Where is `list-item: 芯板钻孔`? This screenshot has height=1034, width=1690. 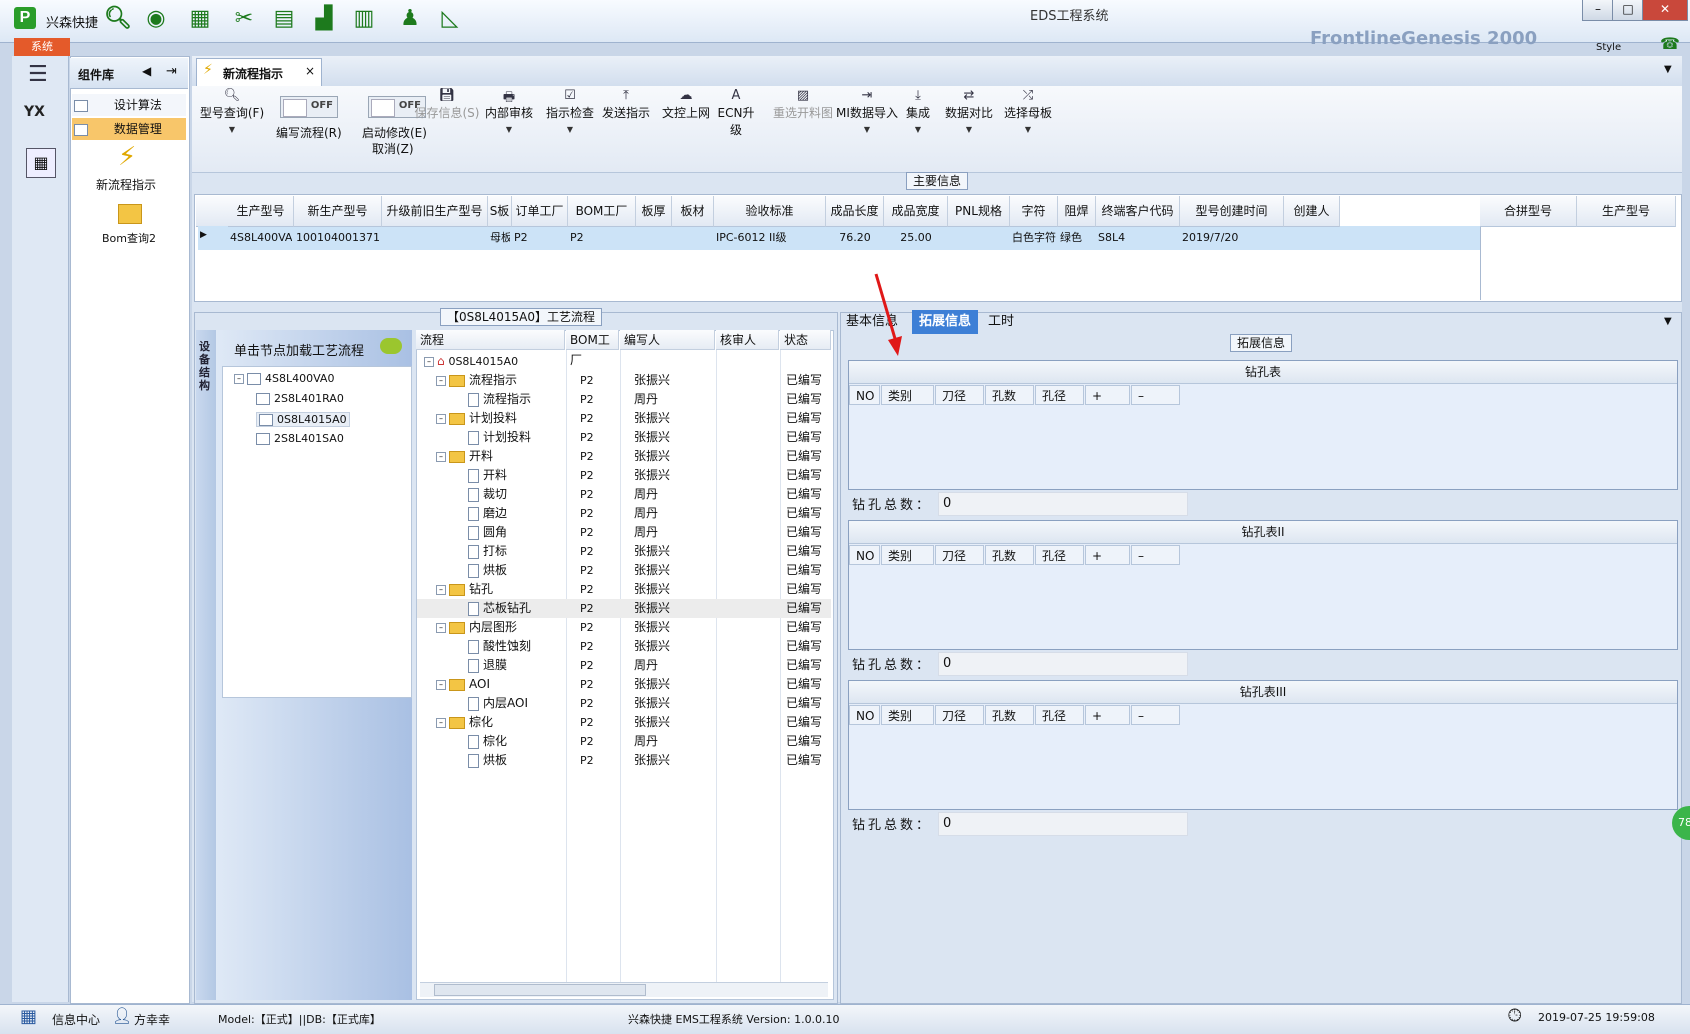
list-item: 芯板钻孔 is located at coordinates (499, 608).